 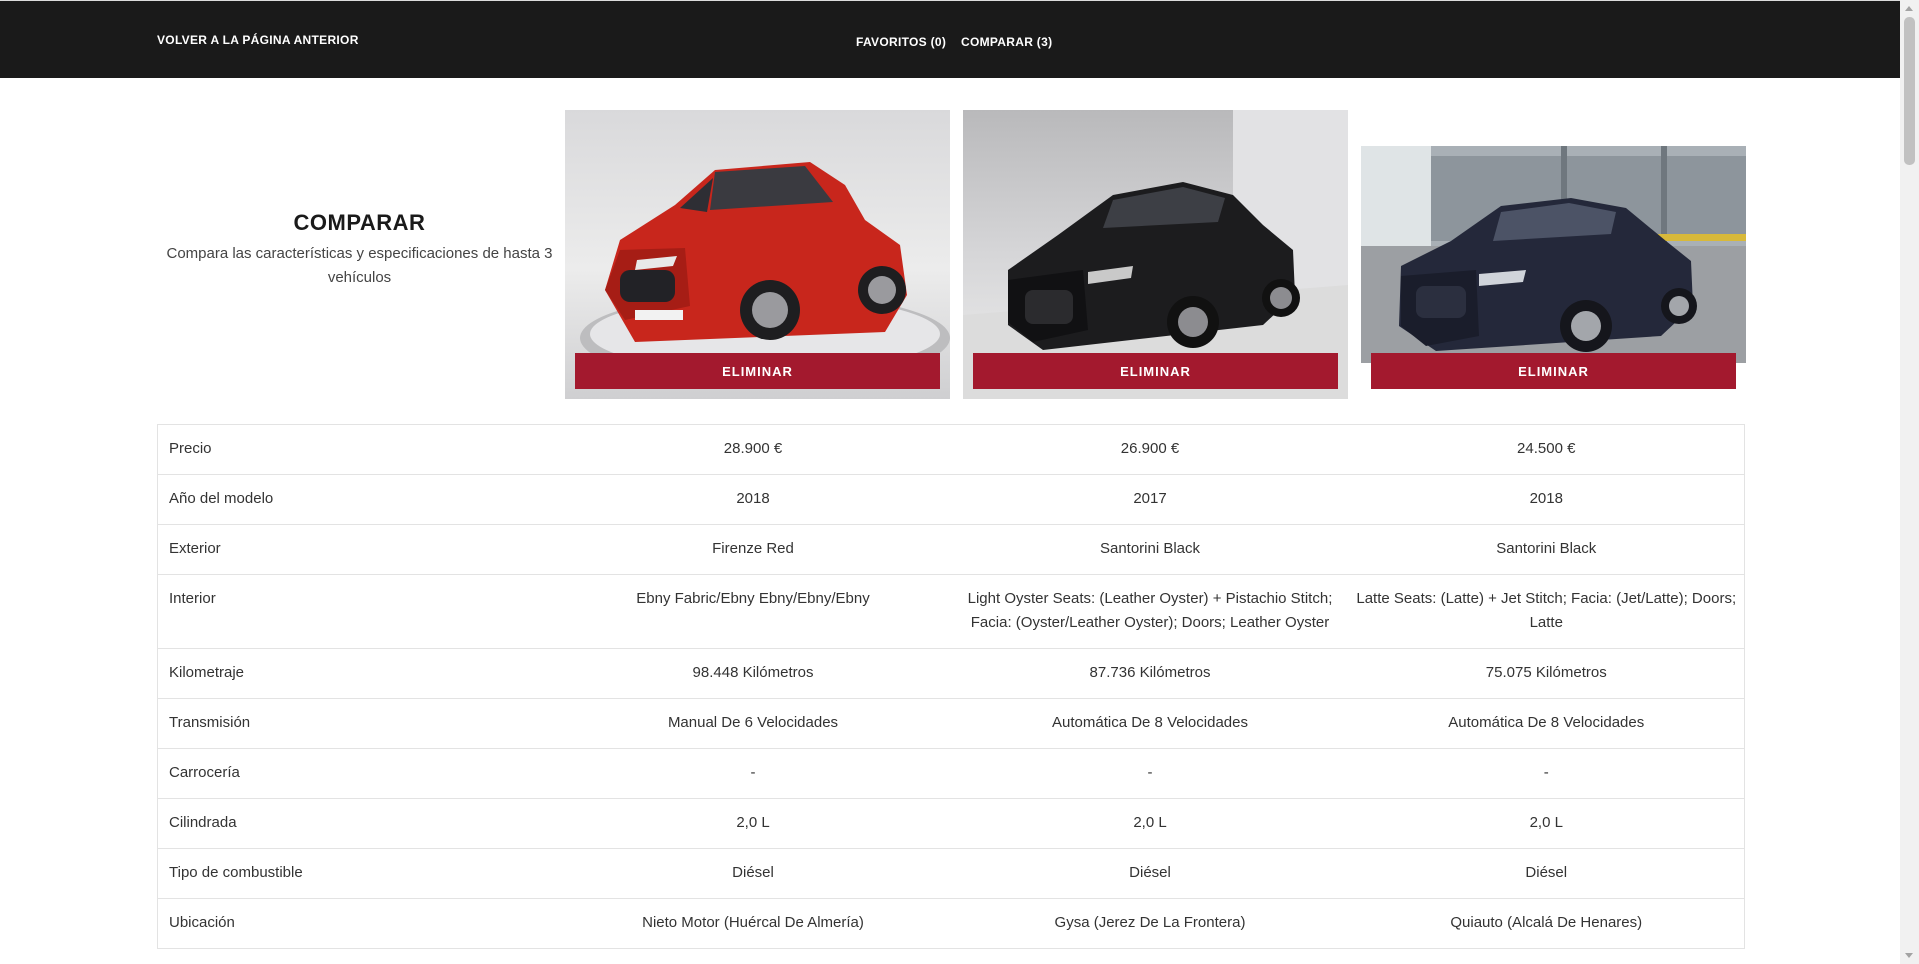 What do you see at coordinates (1150, 923) in the screenshot?
I see `spec-value: Gysa (Jerez De La Frontera)` at bounding box center [1150, 923].